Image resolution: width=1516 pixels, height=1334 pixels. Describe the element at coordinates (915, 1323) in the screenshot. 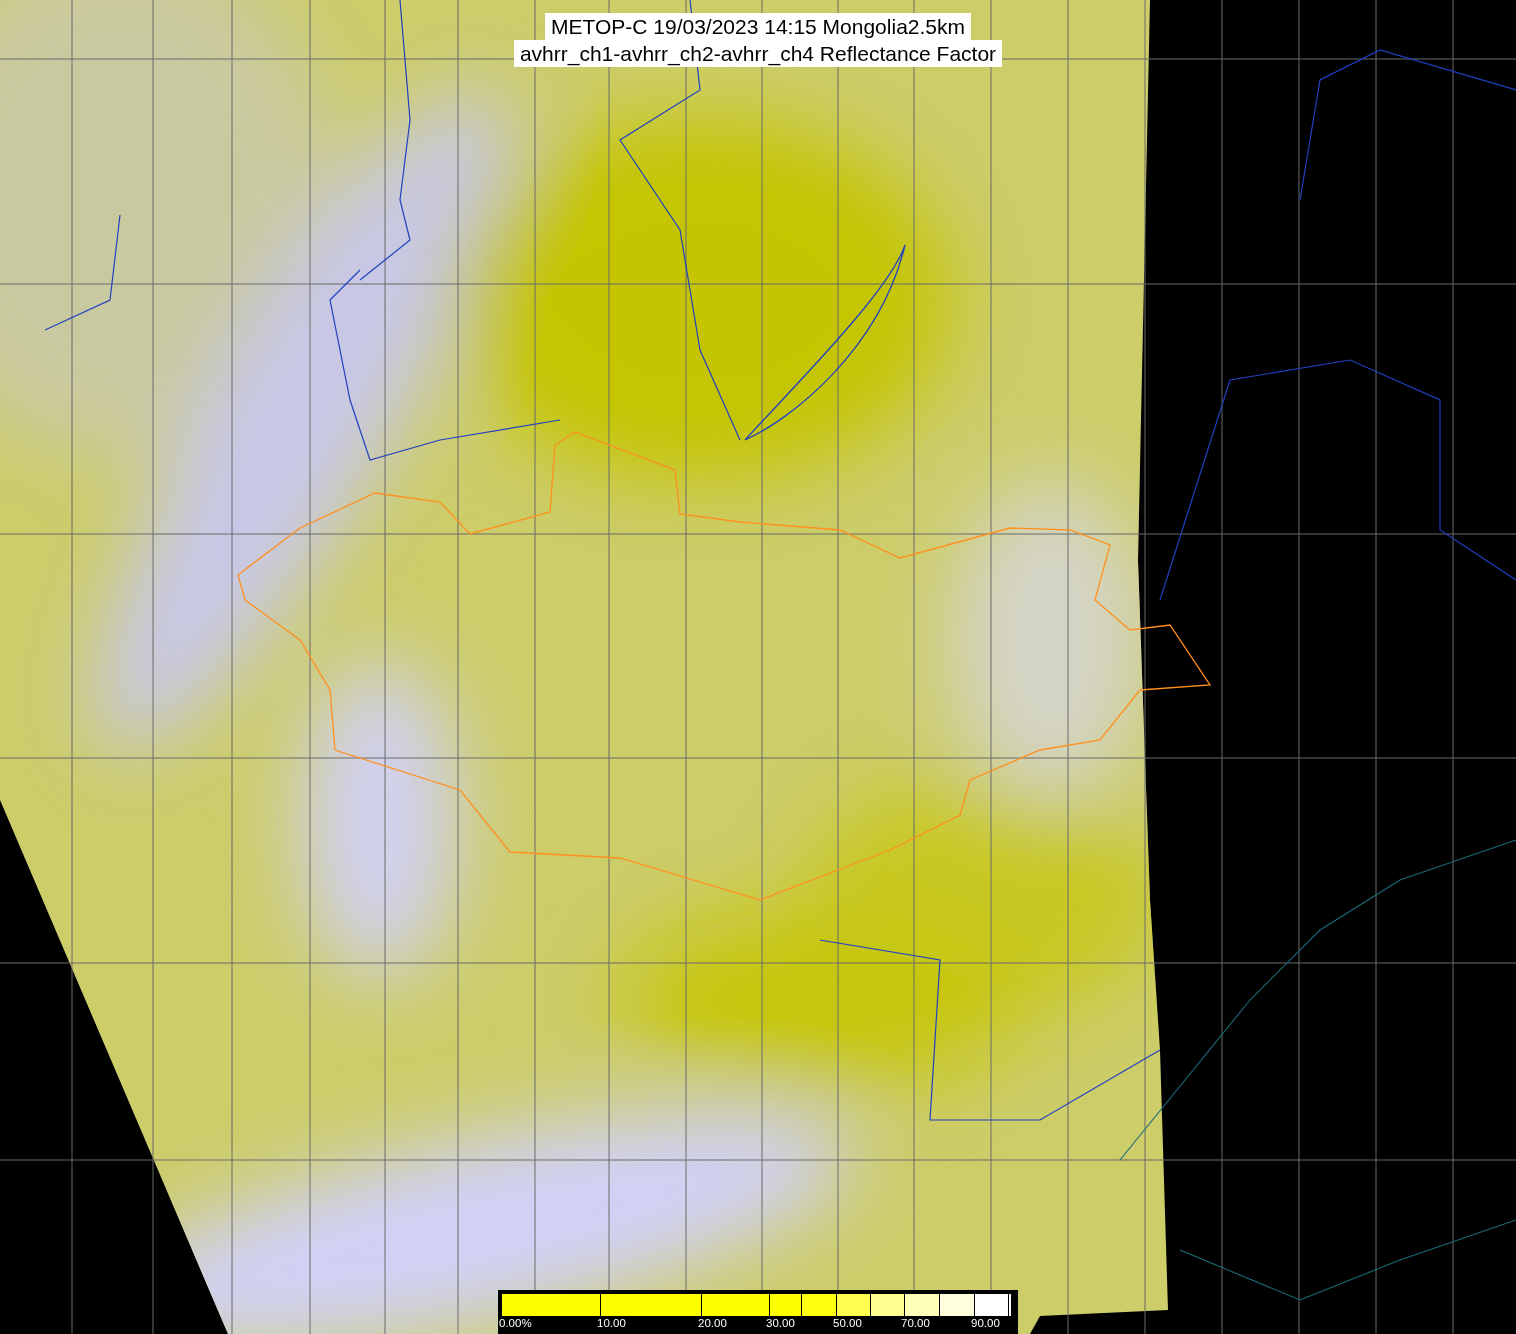

I see `scale-label: 70.00` at that location.